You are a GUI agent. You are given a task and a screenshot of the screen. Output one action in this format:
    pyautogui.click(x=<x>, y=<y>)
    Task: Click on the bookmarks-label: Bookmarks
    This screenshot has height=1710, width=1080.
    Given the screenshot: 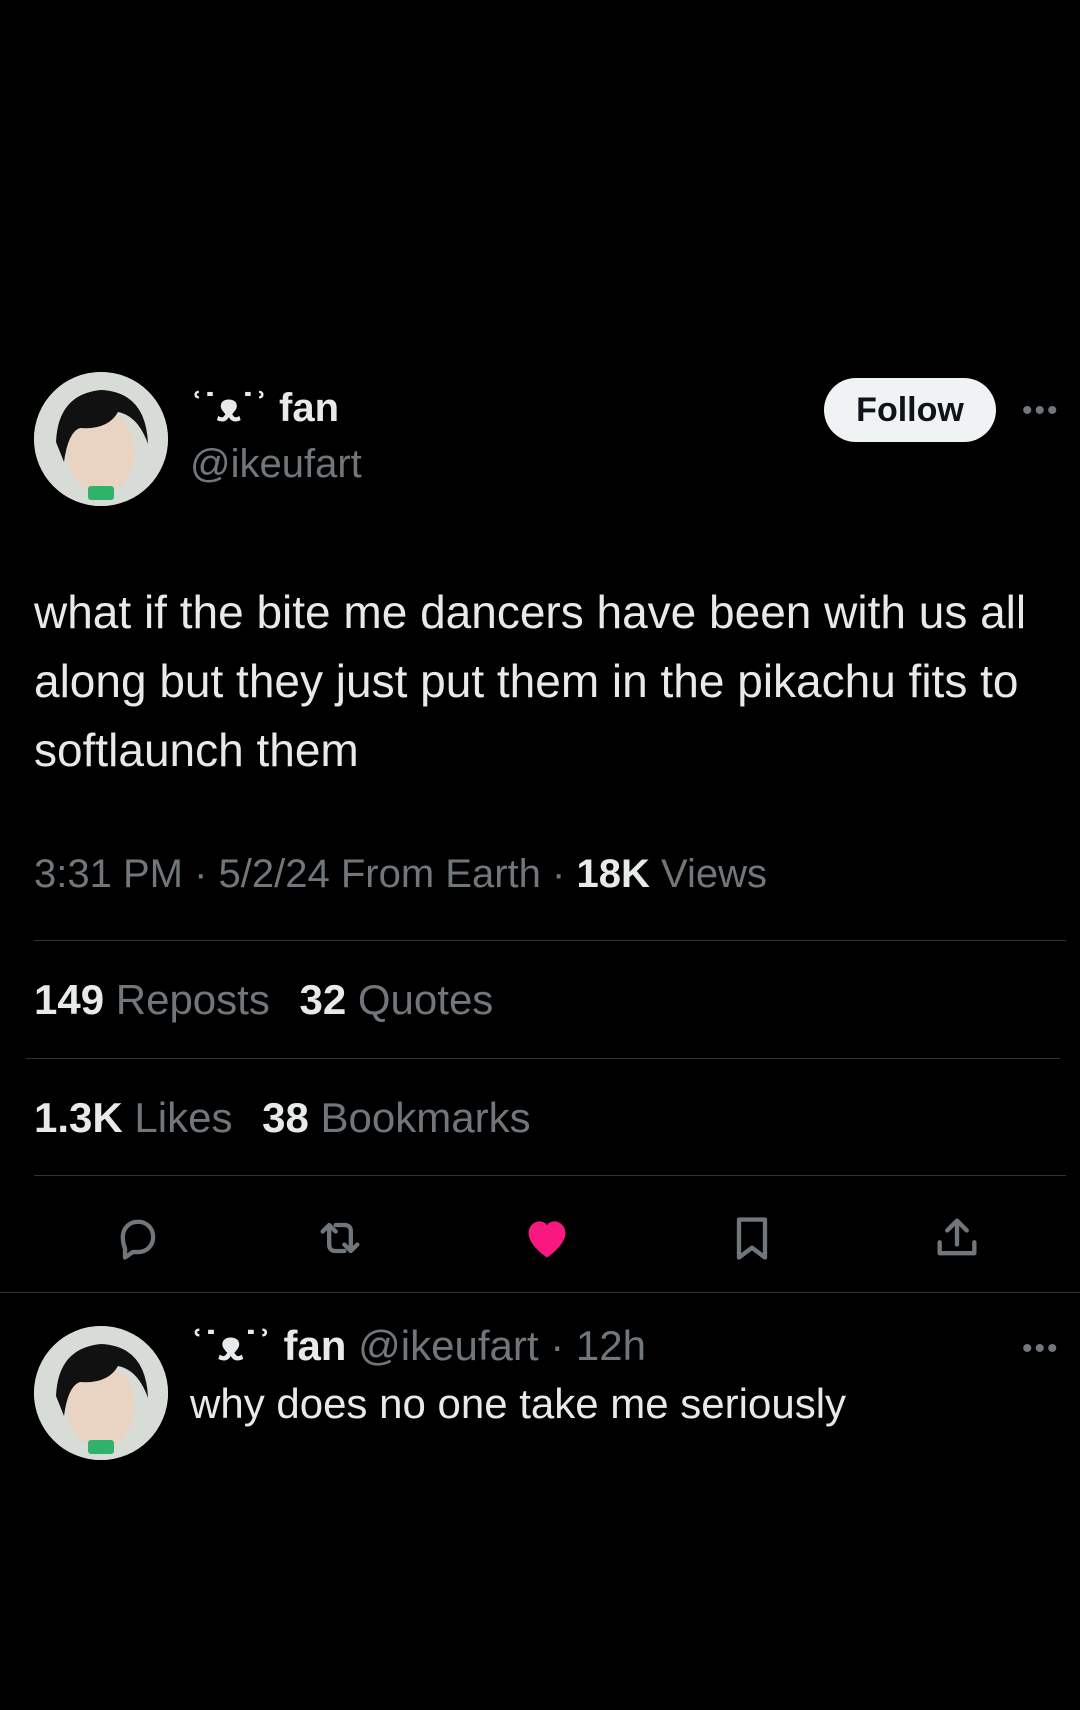 What is the action you would take?
    pyautogui.click(x=425, y=1117)
    